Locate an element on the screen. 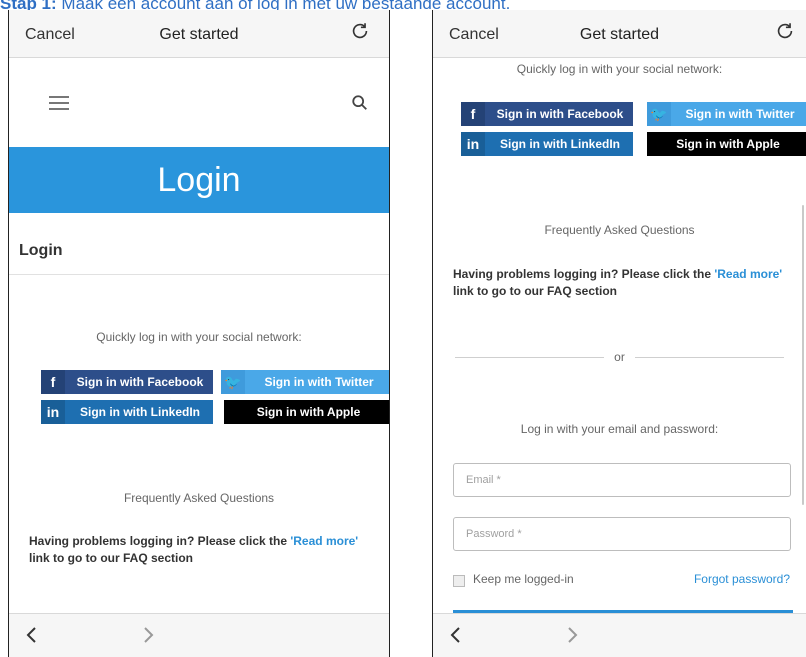 Image resolution: width=806 pixels, height=657 pixels. search-icon is located at coordinates (360, 103).